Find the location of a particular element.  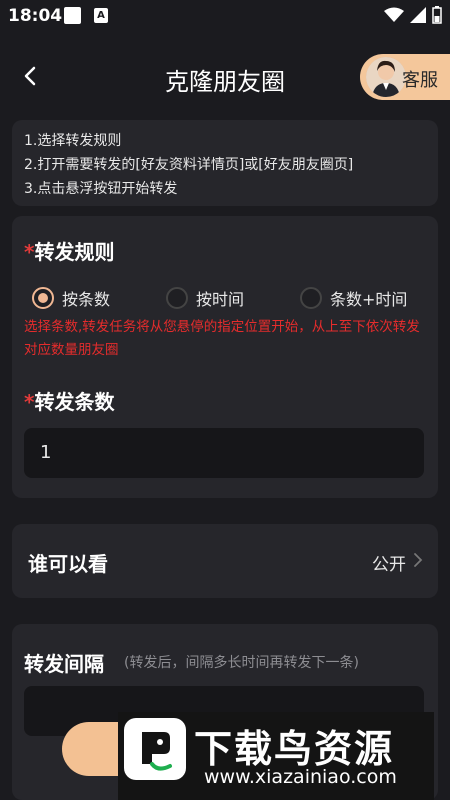

watermark-url: www.xiazainiao.com is located at coordinates (300, 777).